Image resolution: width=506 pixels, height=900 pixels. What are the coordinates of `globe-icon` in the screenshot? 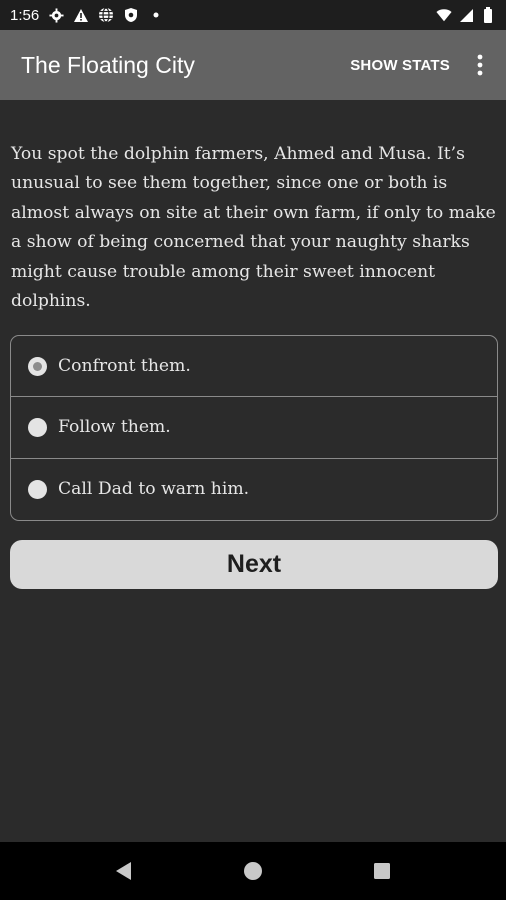 It's located at (106, 15).